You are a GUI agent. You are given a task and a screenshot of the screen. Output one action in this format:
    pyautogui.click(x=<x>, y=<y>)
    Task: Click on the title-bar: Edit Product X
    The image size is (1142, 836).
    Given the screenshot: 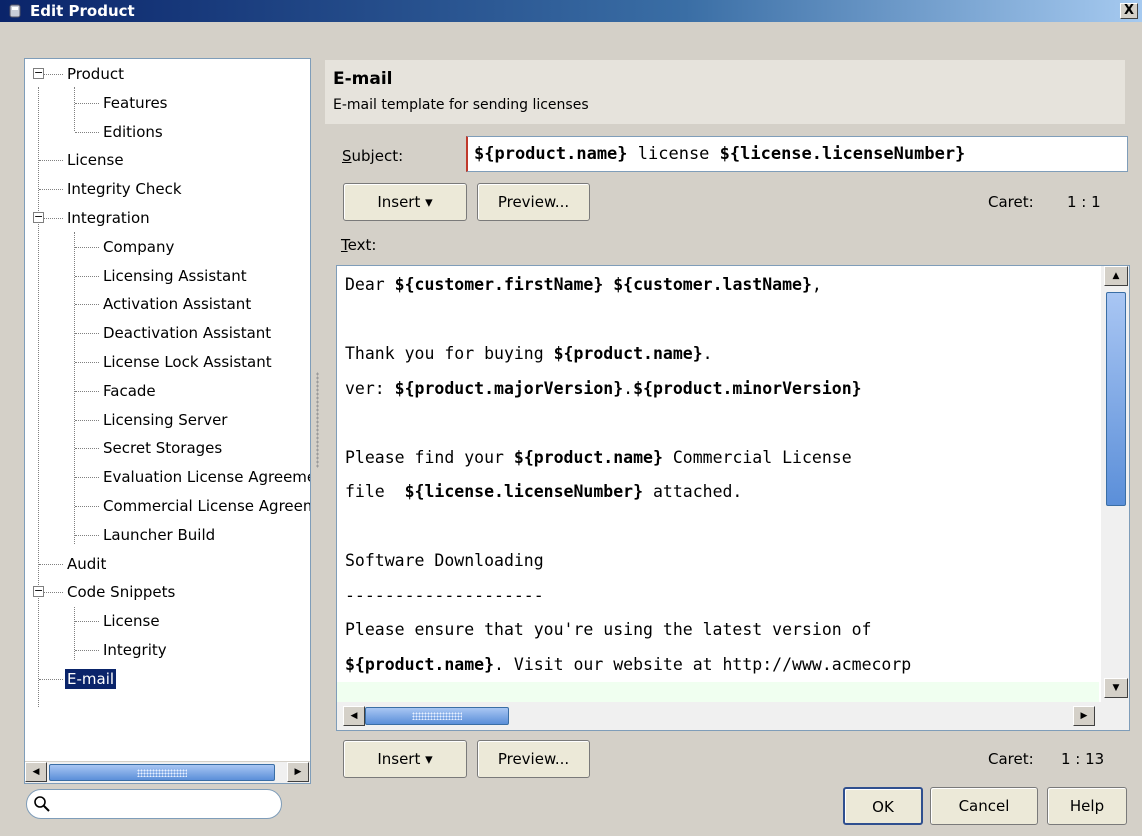 What is the action you would take?
    pyautogui.click(x=571, y=11)
    